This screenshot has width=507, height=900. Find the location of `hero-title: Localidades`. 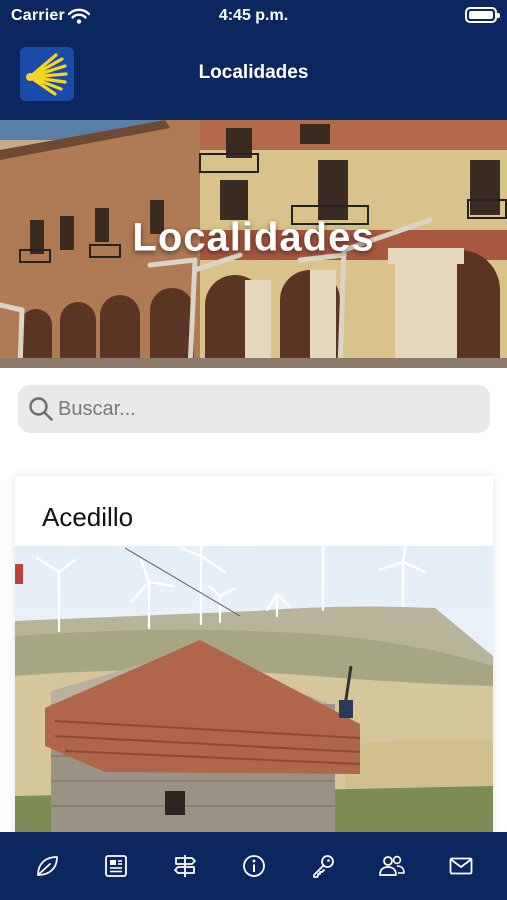

hero-title: Localidades is located at coordinates (253, 237).